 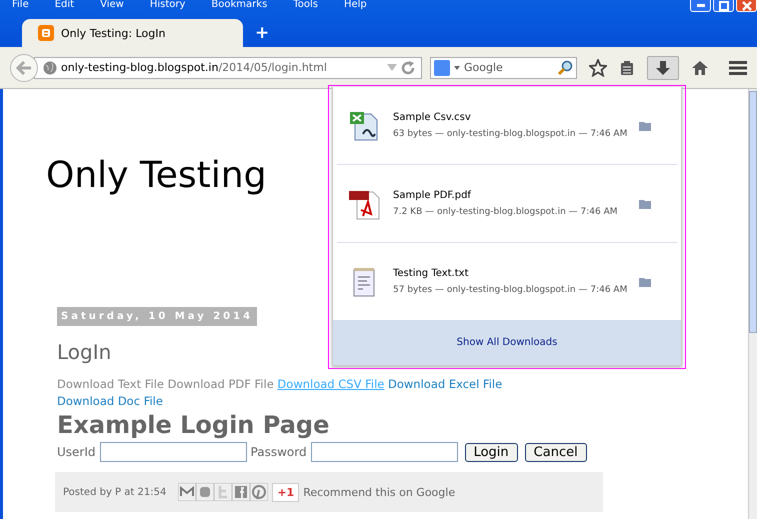 What do you see at coordinates (384, 452) in the screenshot?
I see `password-field` at bounding box center [384, 452].